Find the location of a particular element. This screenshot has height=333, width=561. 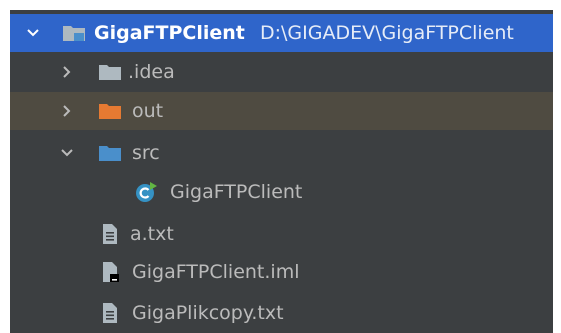

tree-item-label: out is located at coordinates (148, 111).